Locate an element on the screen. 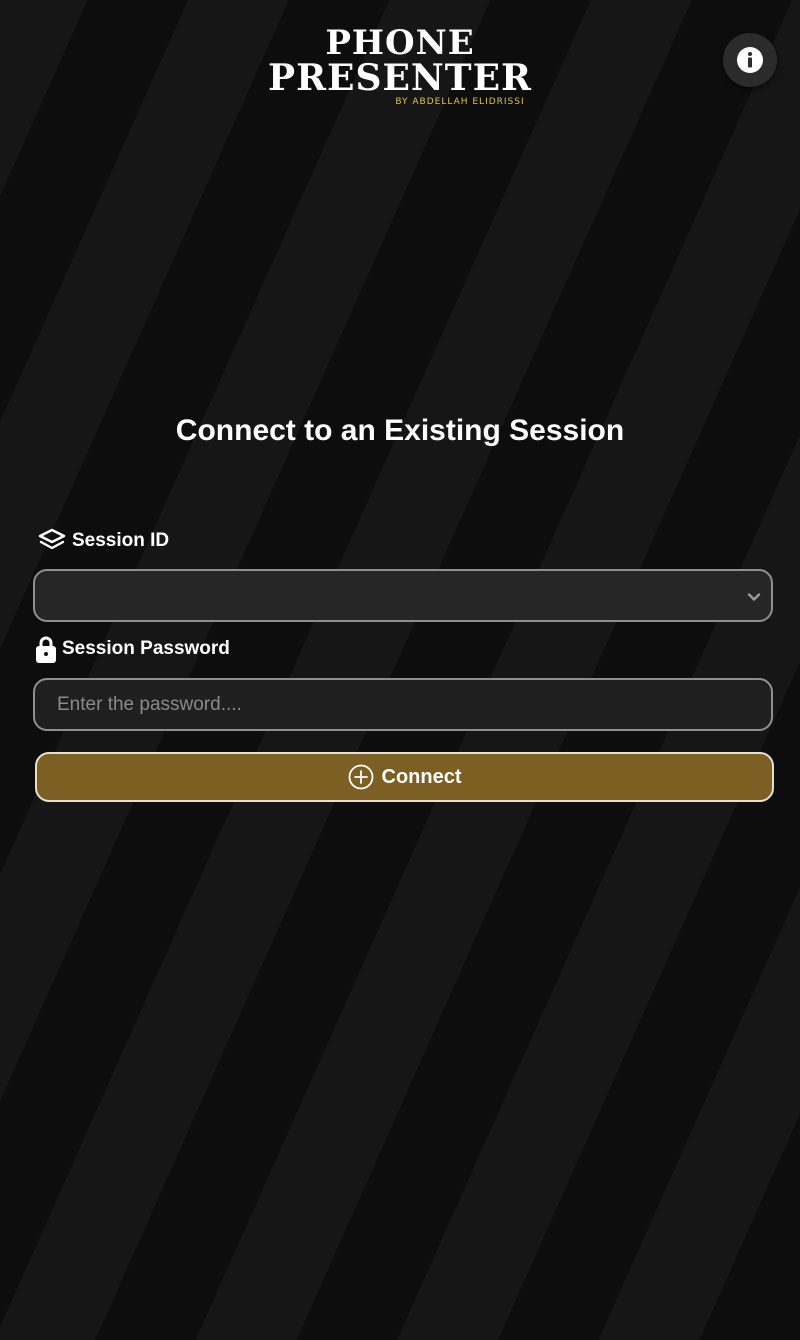  logo-title-line1: PHONE is located at coordinates (400, 43).